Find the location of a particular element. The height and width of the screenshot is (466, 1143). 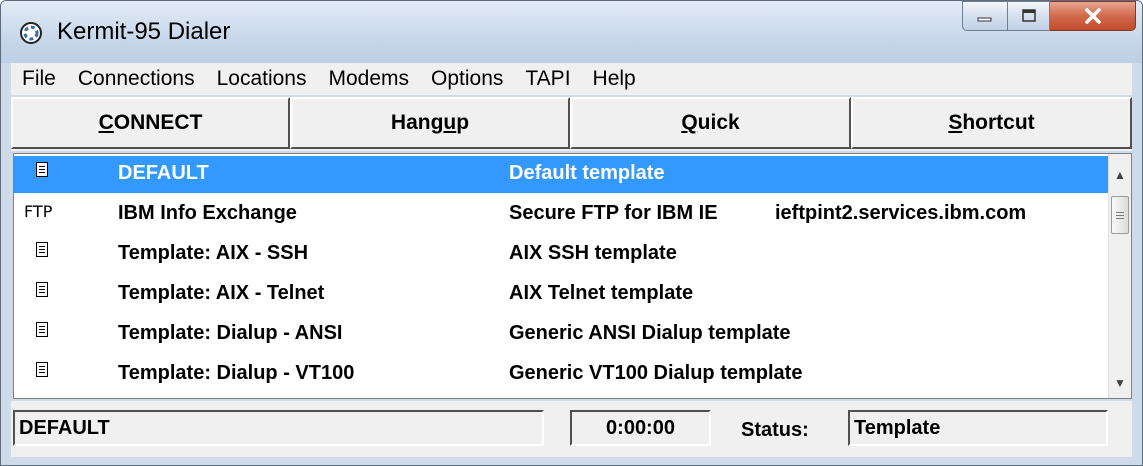

window-title: Kermit-95 Dialer is located at coordinates (144, 31).